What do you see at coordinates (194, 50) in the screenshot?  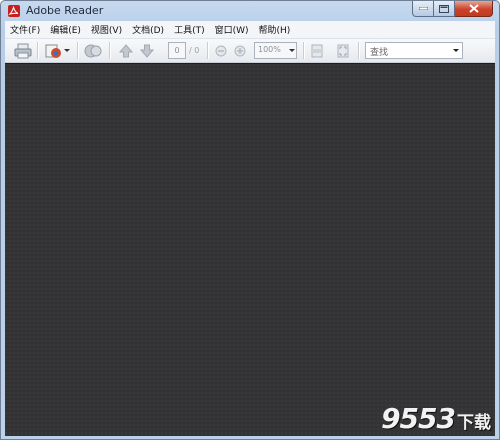 I see `page-total: / 0` at bounding box center [194, 50].